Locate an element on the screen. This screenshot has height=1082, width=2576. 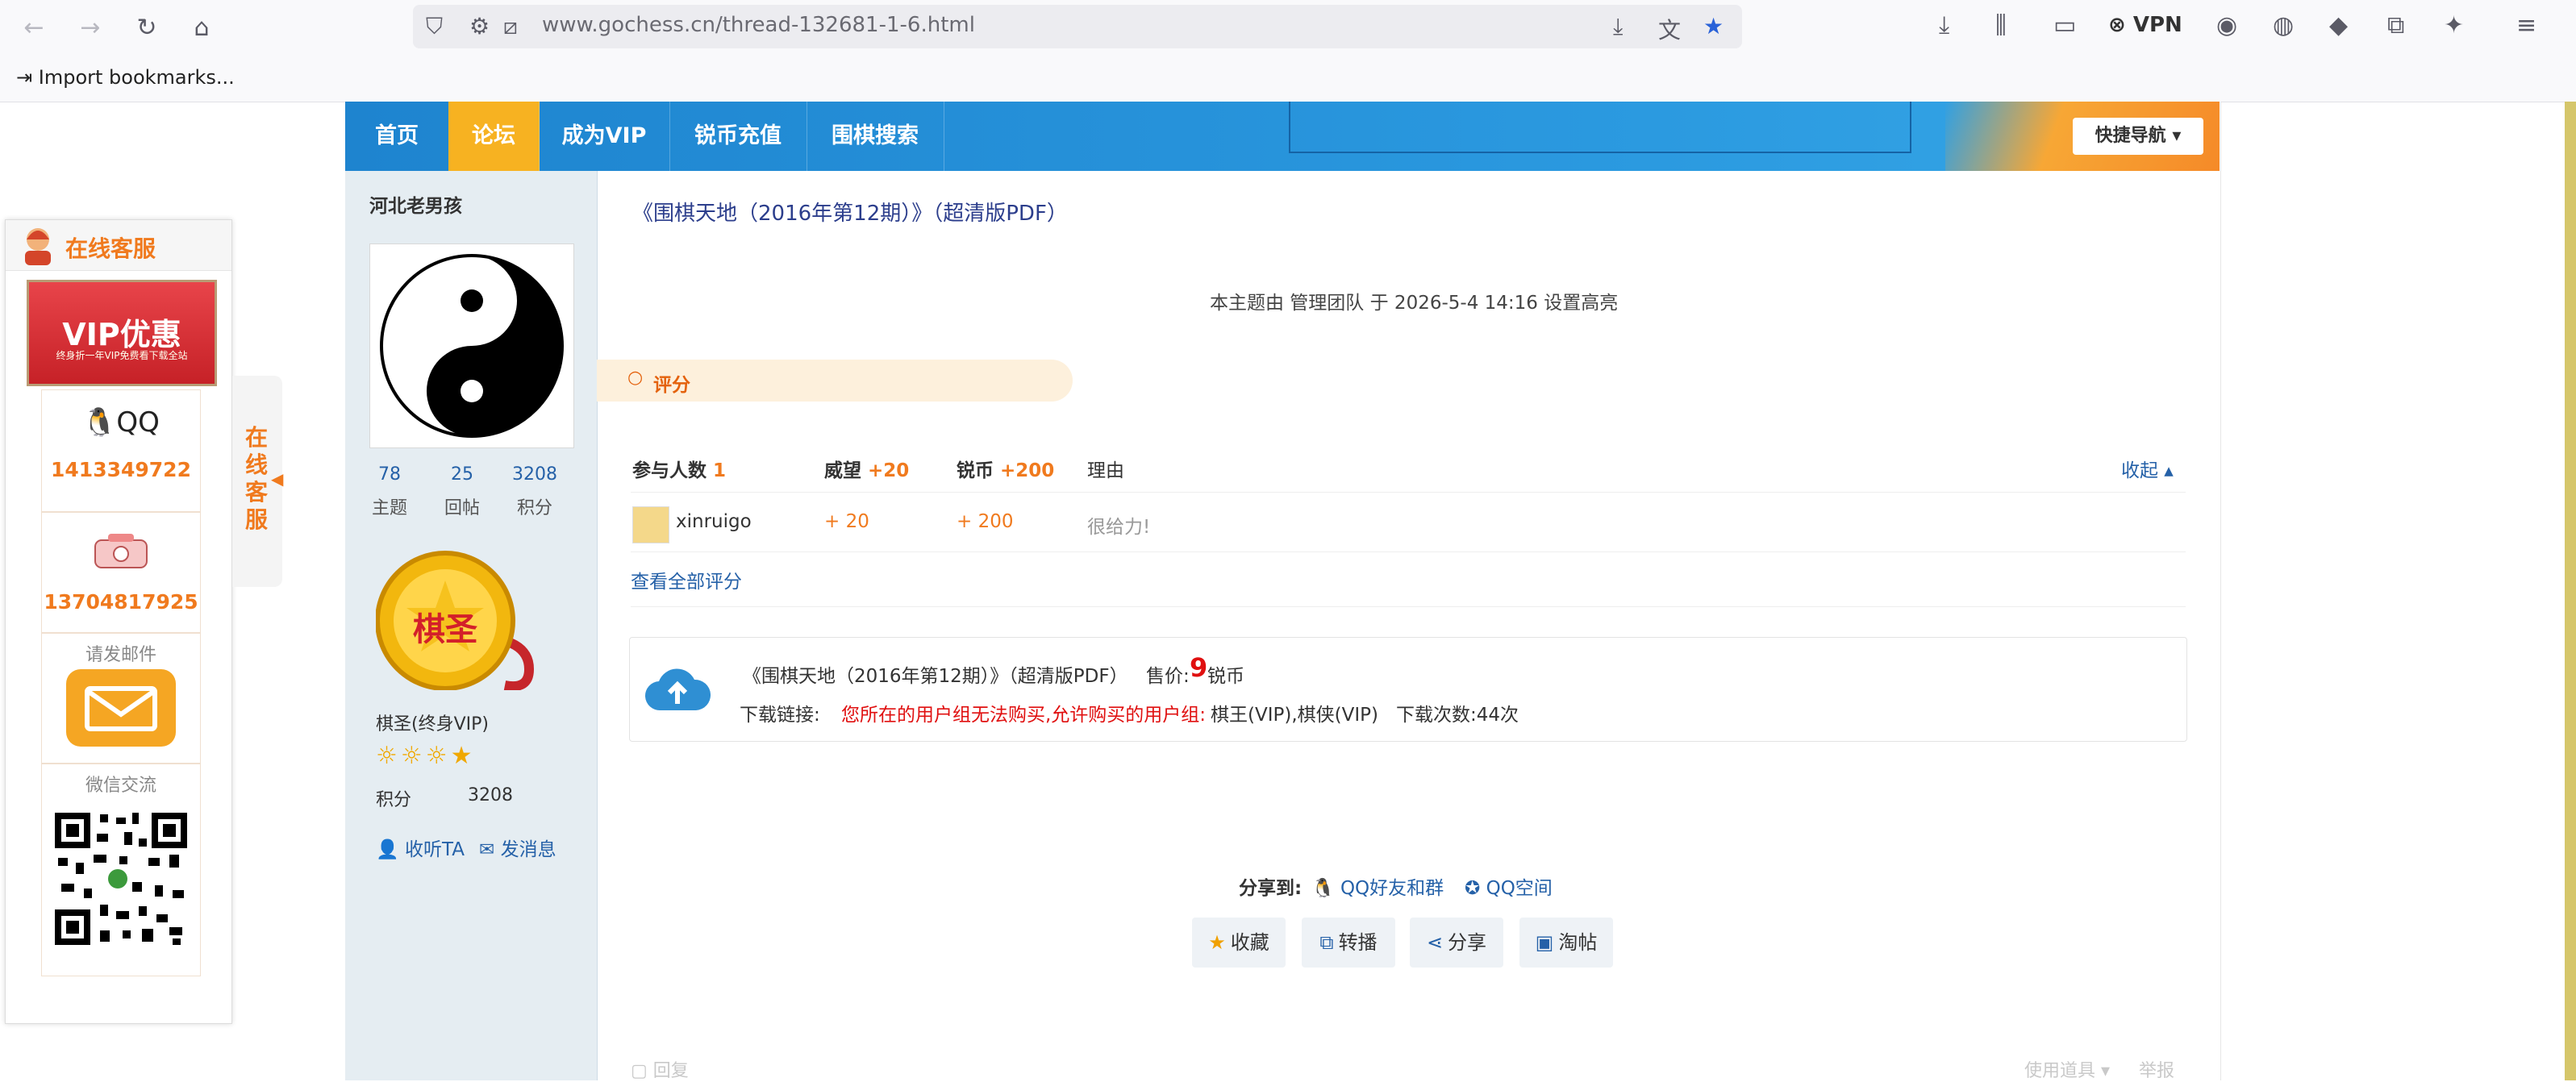
attachment-title: 《围棋天地（2016年第12期）》（超清版PDF） is located at coordinates (935, 674).